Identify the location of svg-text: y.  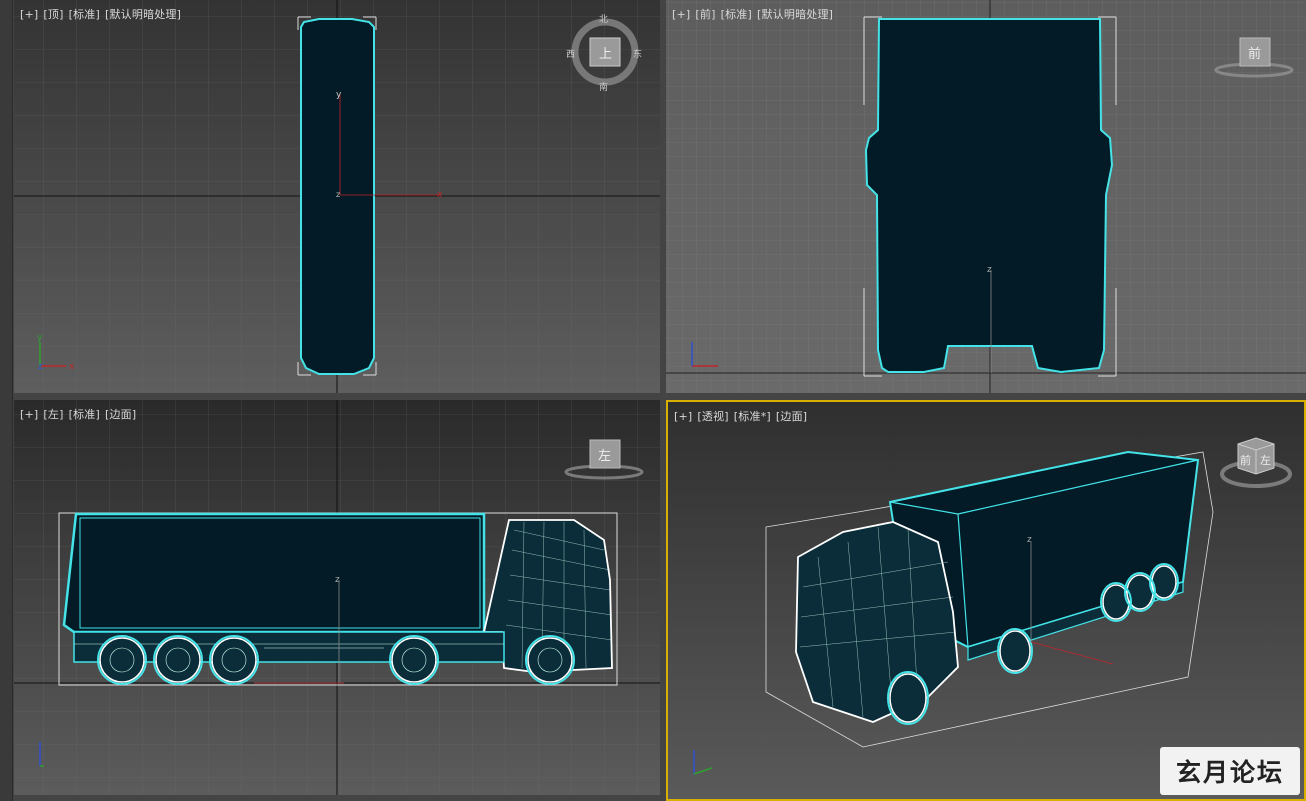
(339, 95).